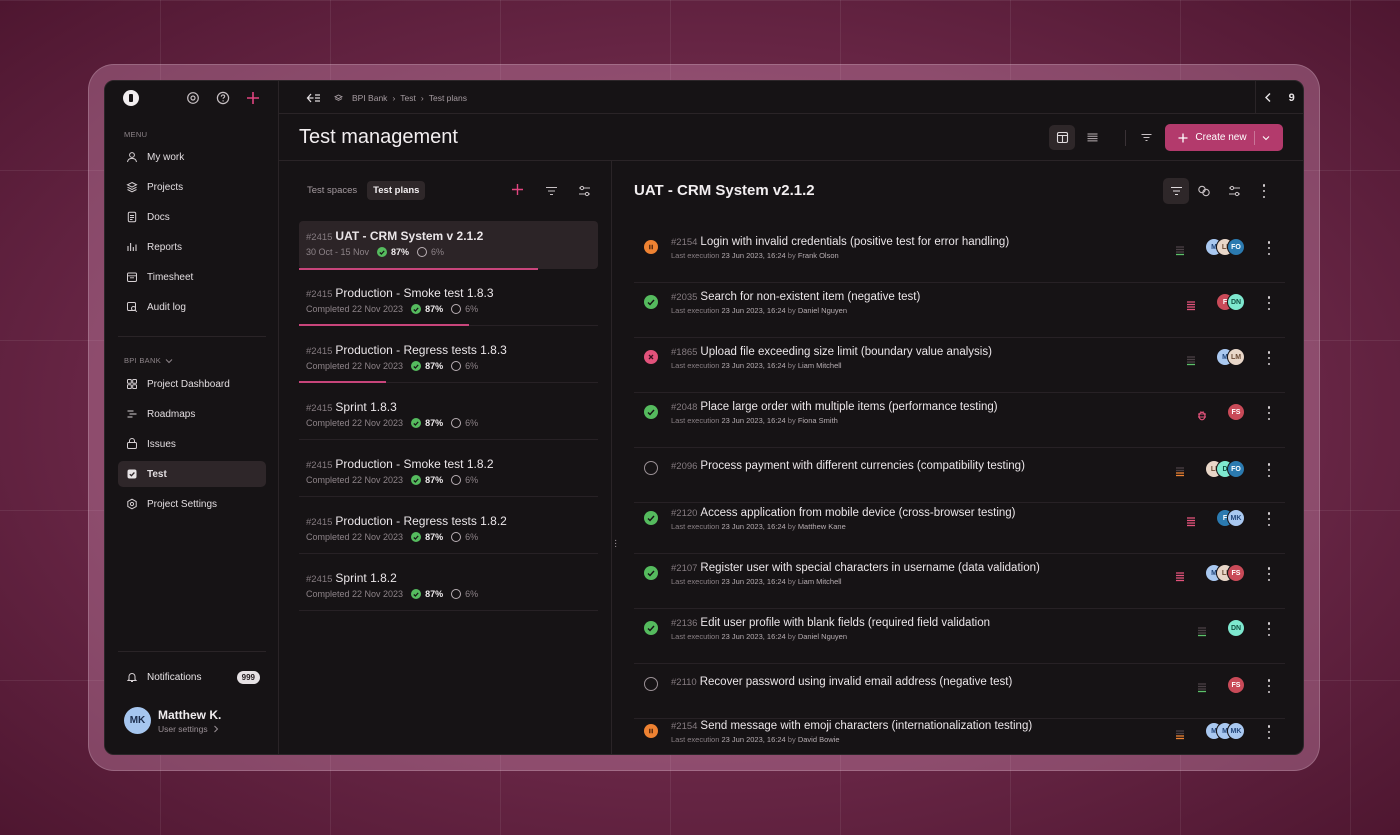  What do you see at coordinates (192, 277) in the screenshot?
I see `sidebar-item-timesheet: Timesheet` at bounding box center [192, 277].